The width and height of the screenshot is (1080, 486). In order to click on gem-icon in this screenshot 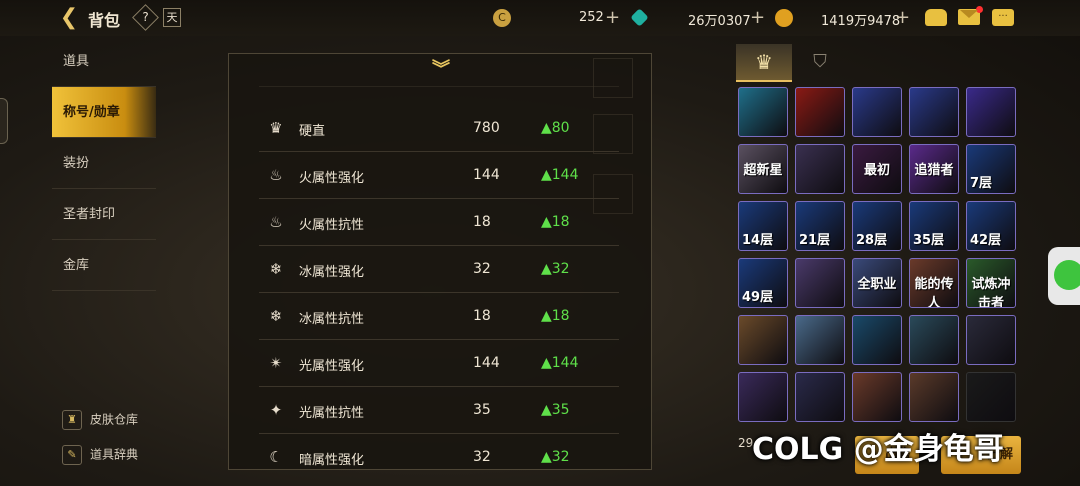, I will do `click(639, 17)`.